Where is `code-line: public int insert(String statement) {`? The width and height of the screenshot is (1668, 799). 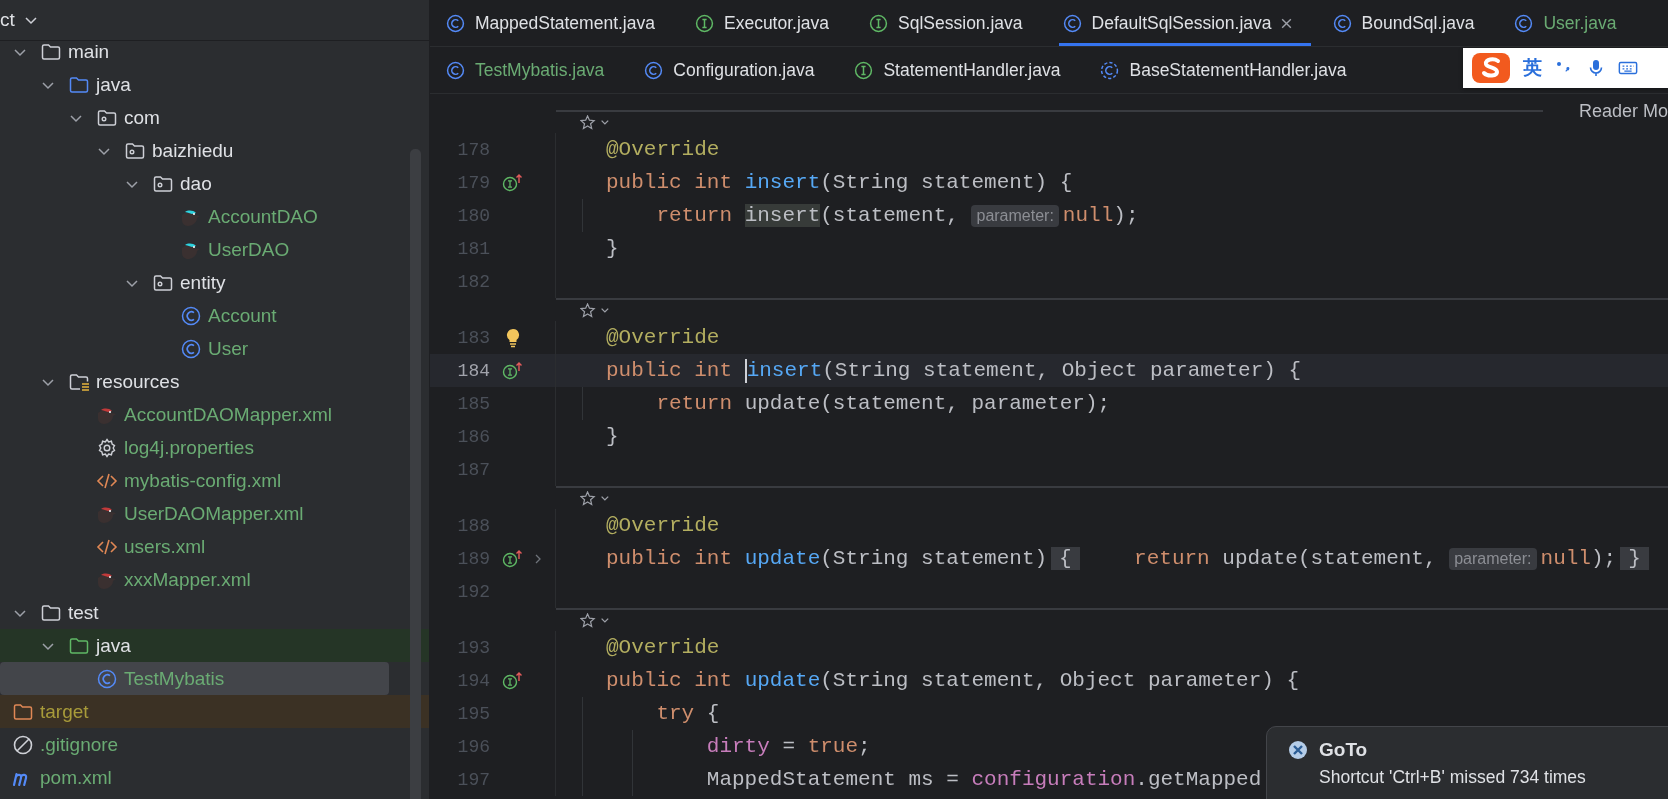 code-line: public int insert(String statement) { is located at coordinates (839, 182).